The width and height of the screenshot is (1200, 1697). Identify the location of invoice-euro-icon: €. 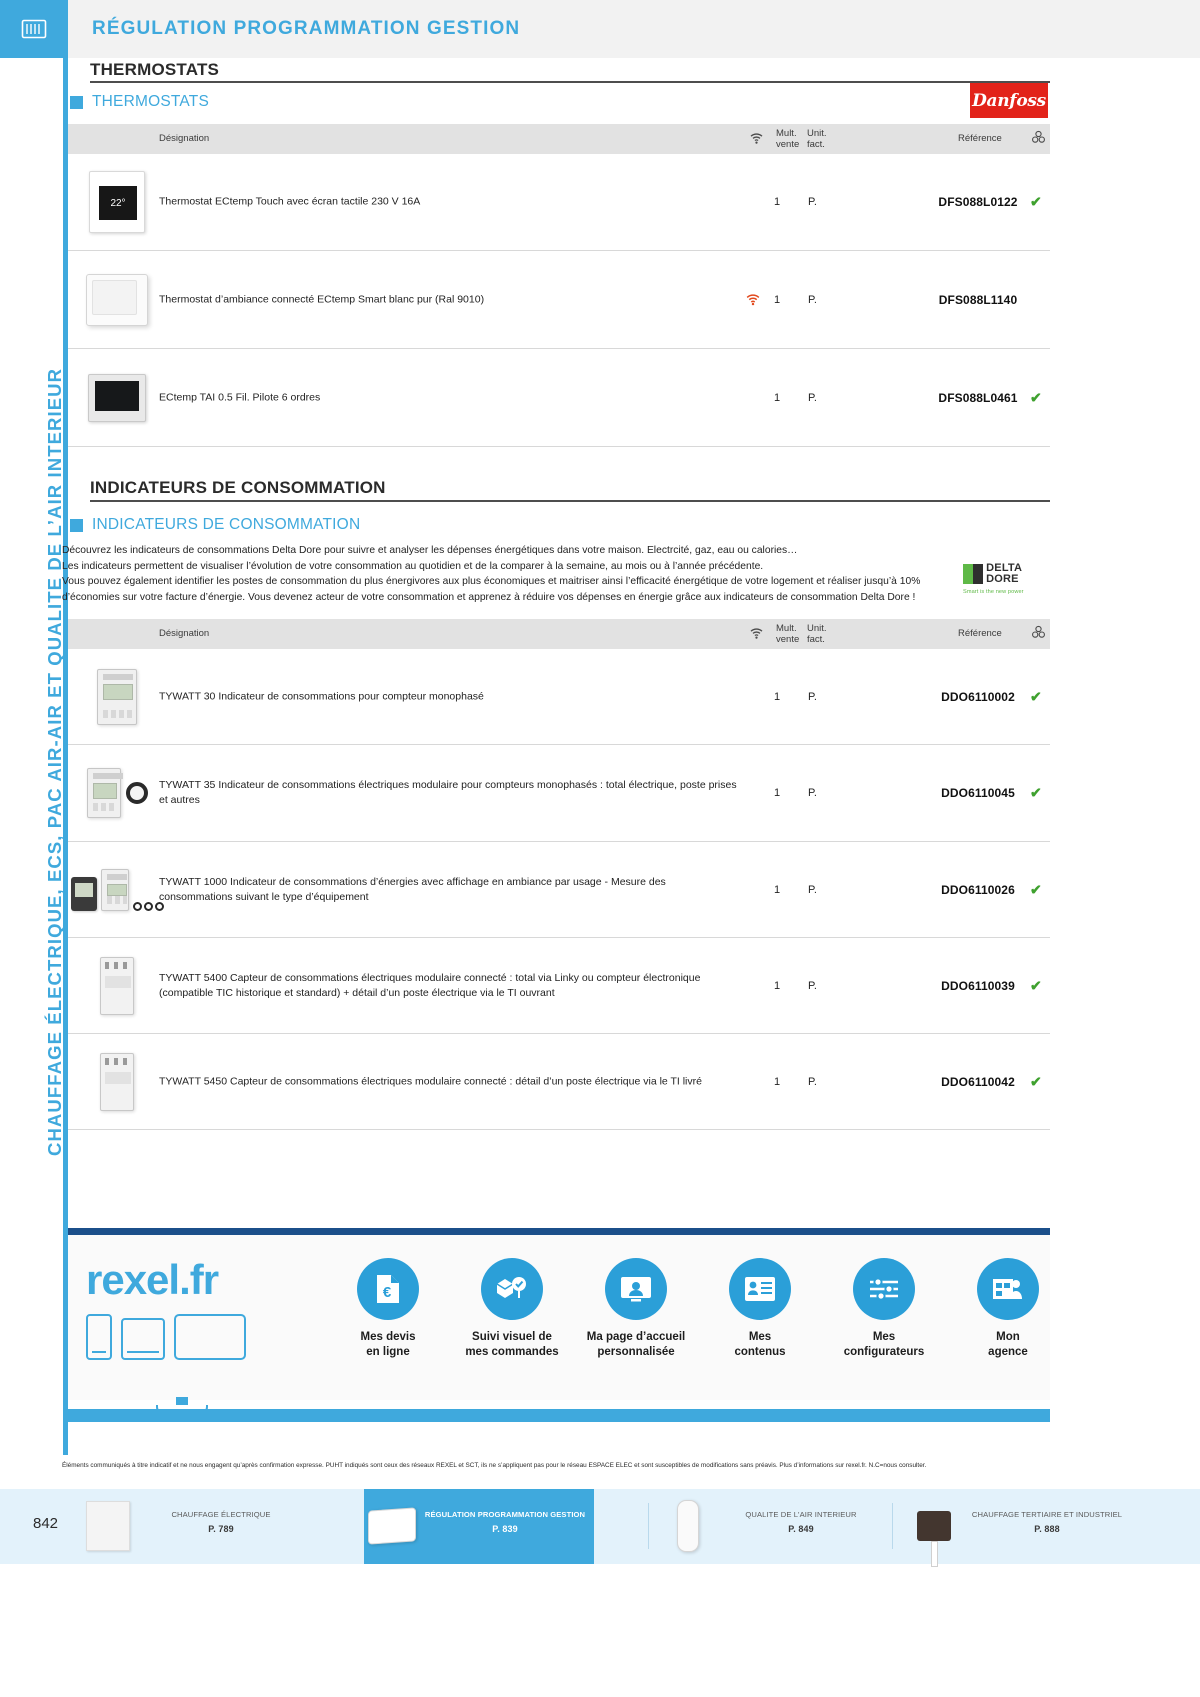
(388, 1289).